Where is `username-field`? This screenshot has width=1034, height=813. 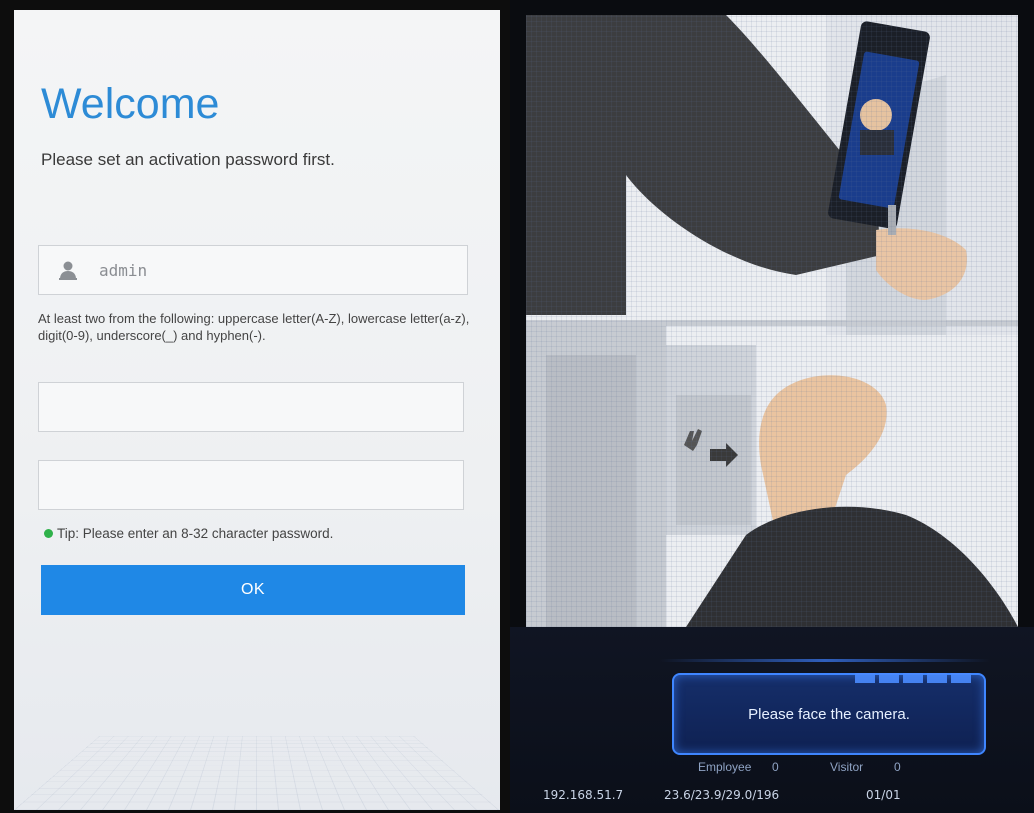
username-field is located at coordinates (253, 270).